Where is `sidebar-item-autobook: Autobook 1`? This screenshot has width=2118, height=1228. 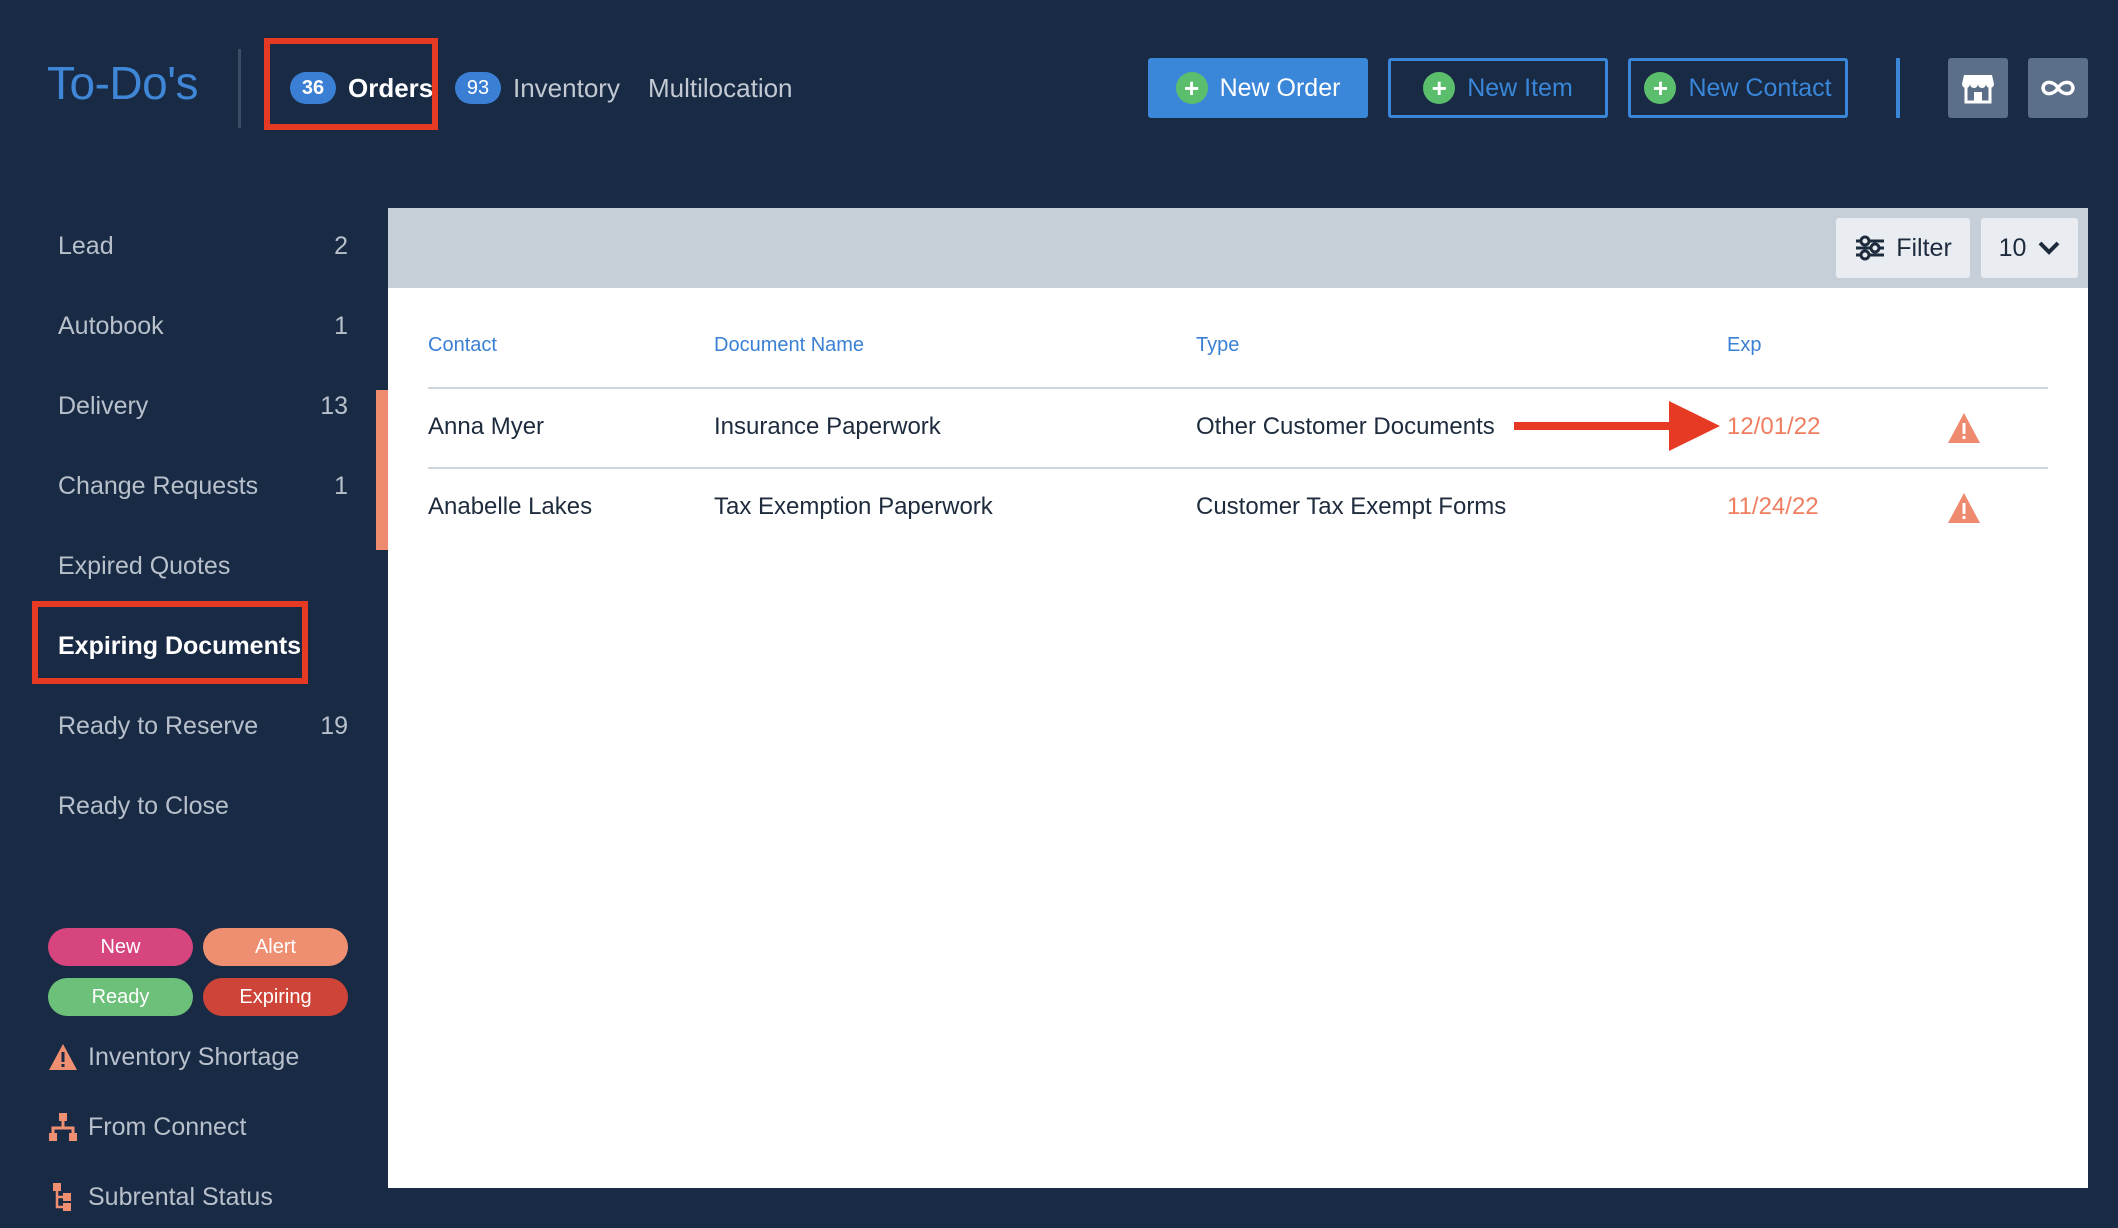 sidebar-item-autobook: Autobook 1 is located at coordinates (203, 326).